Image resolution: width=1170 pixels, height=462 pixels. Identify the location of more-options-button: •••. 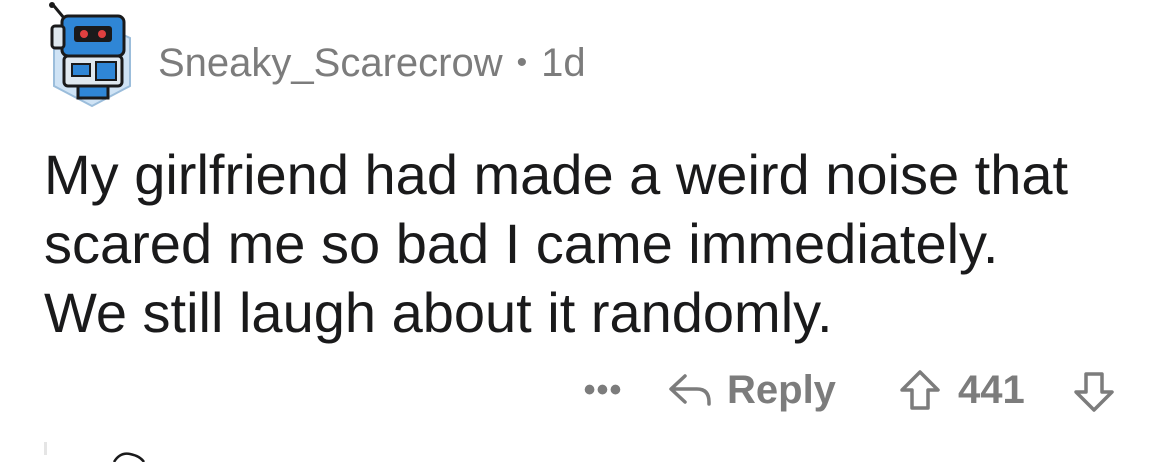
(603, 390).